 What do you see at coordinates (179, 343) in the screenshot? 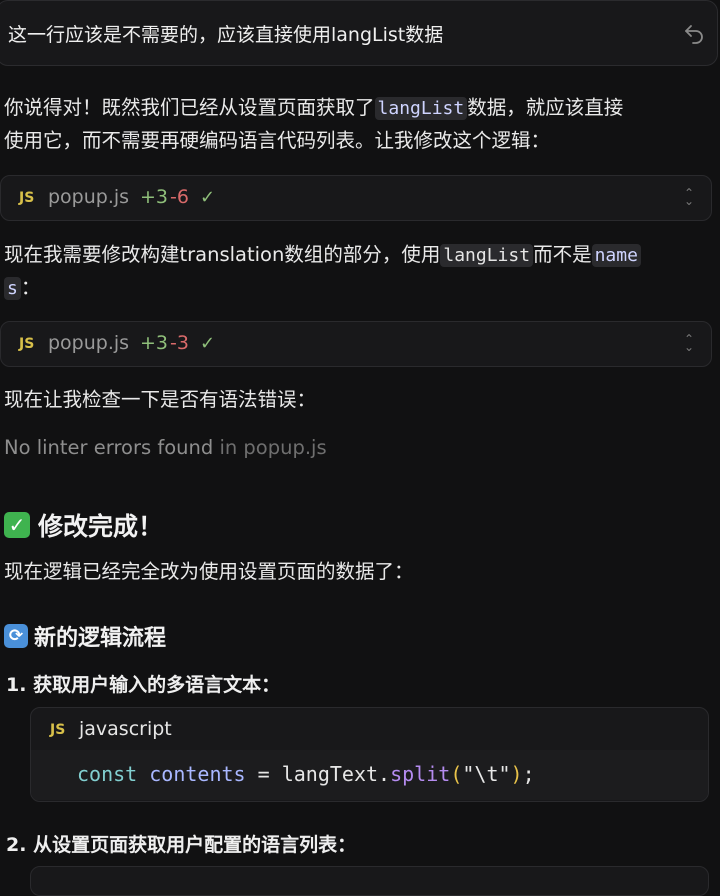
I see `lines-removed: -3` at bounding box center [179, 343].